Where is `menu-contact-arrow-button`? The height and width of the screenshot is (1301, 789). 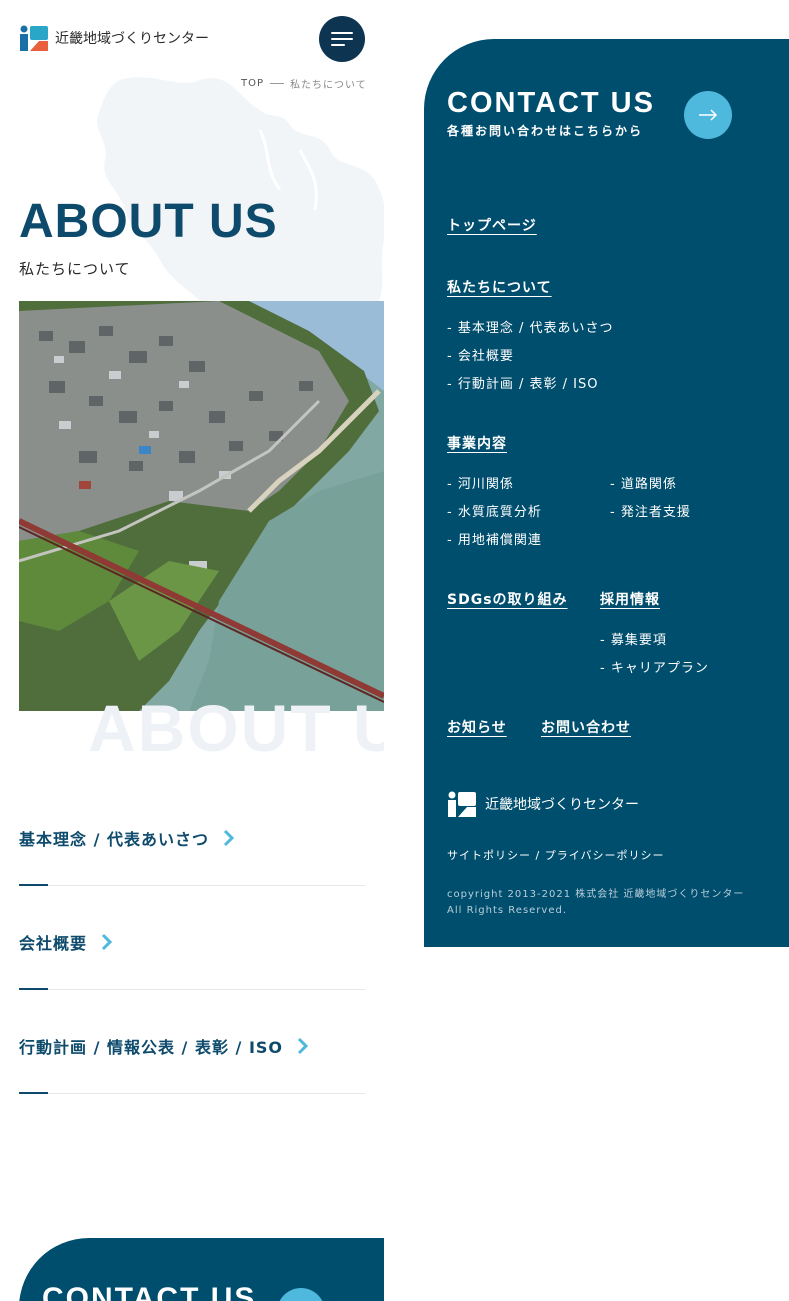
menu-contact-arrow-button is located at coordinates (708, 115).